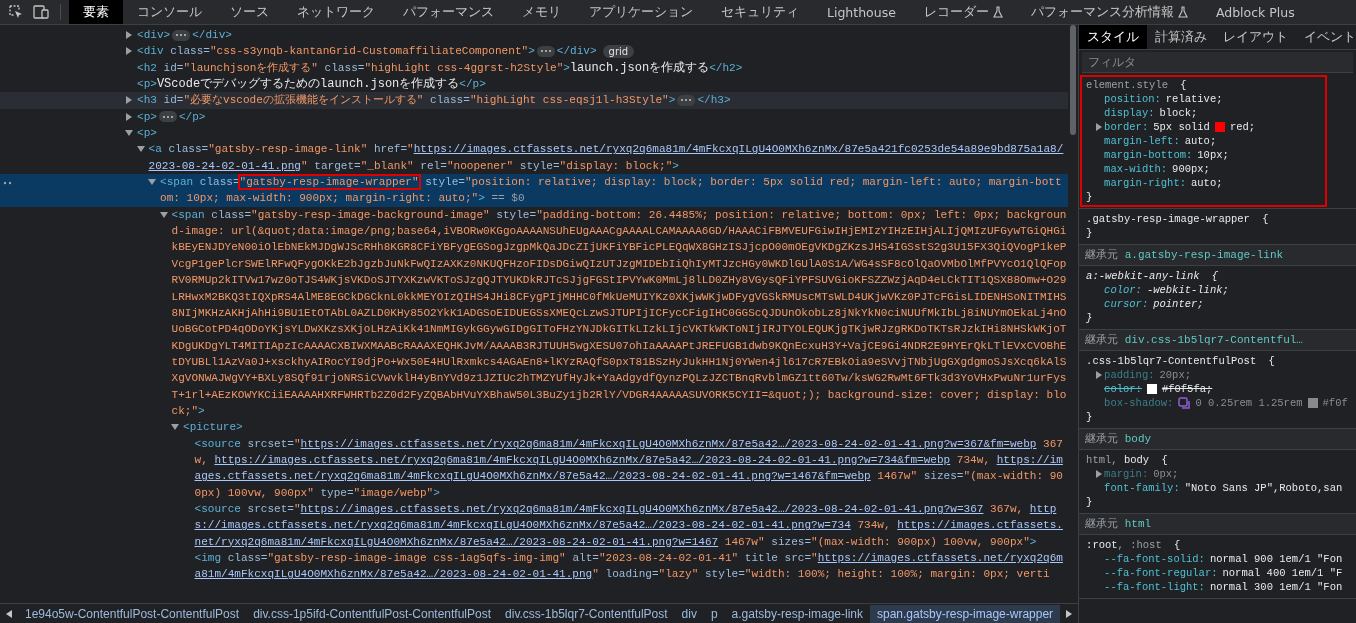 This screenshot has width=1356, height=623. What do you see at coordinates (16, 12) in the screenshot?
I see `inspect-icon` at bounding box center [16, 12].